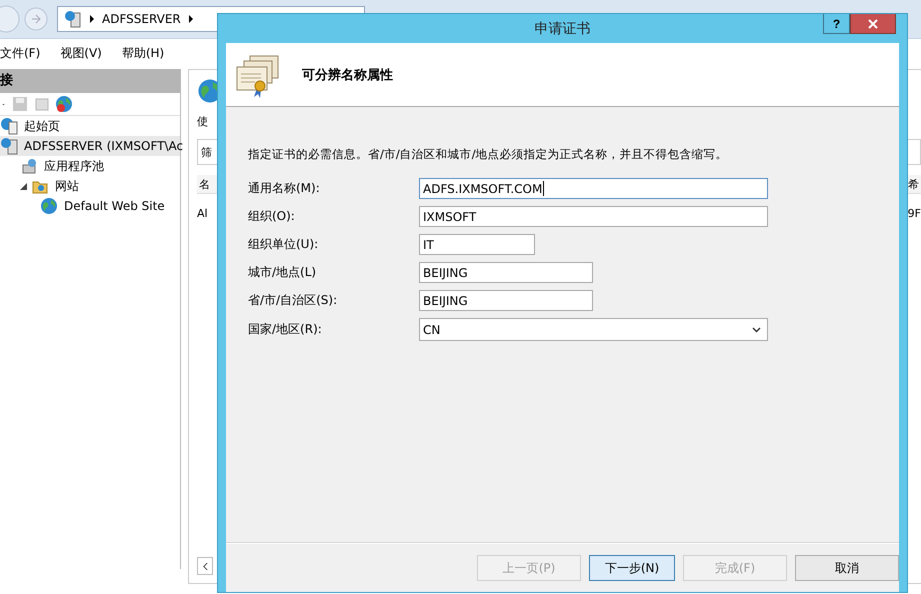 The height and width of the screenshot is (594, 921). What do you see at coordinates (90, 81) in the screenshot?
I see `pane-title: 接` at bounding box center [90, 81].